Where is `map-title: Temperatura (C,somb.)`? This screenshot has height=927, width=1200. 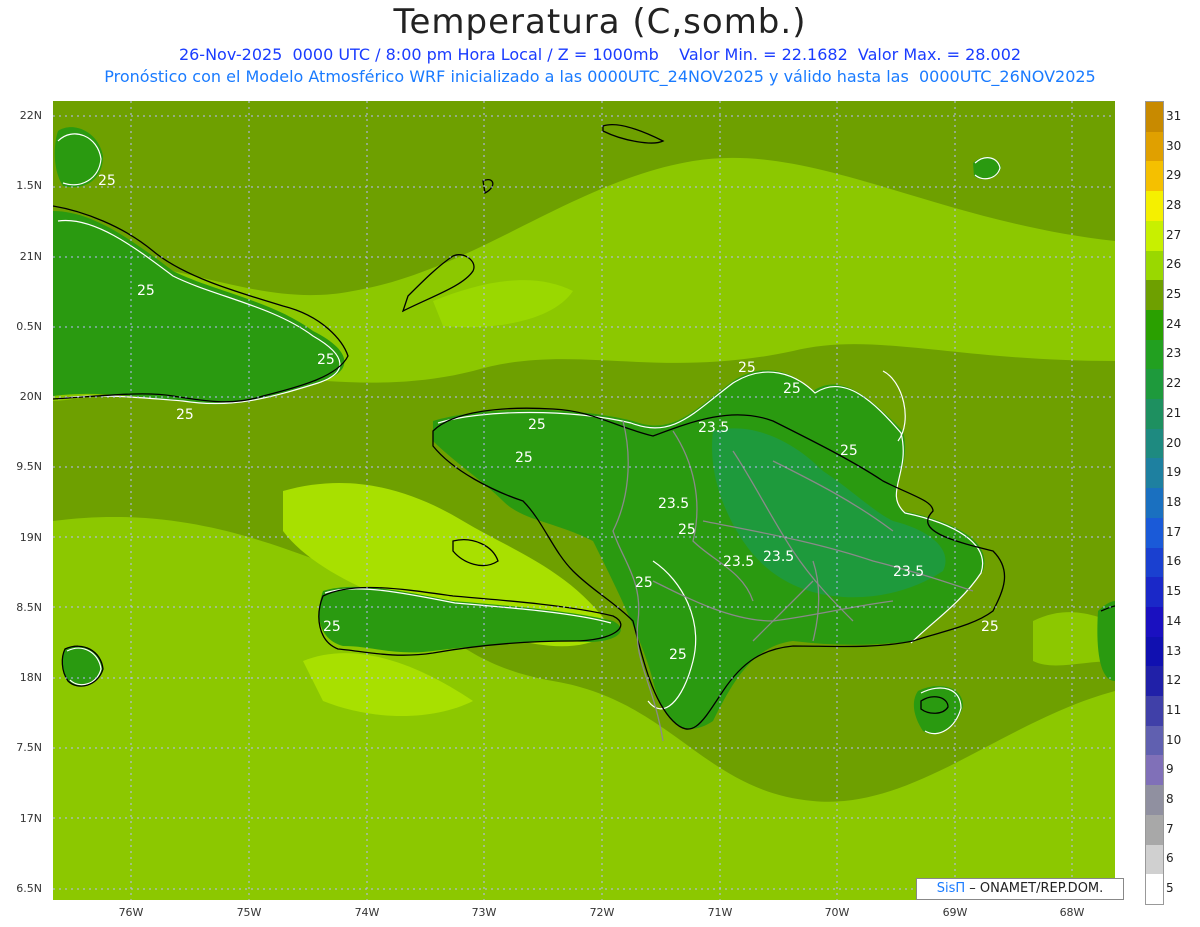 map-title: Temperatura (C,somb.) is located at coordinates (600, 22).